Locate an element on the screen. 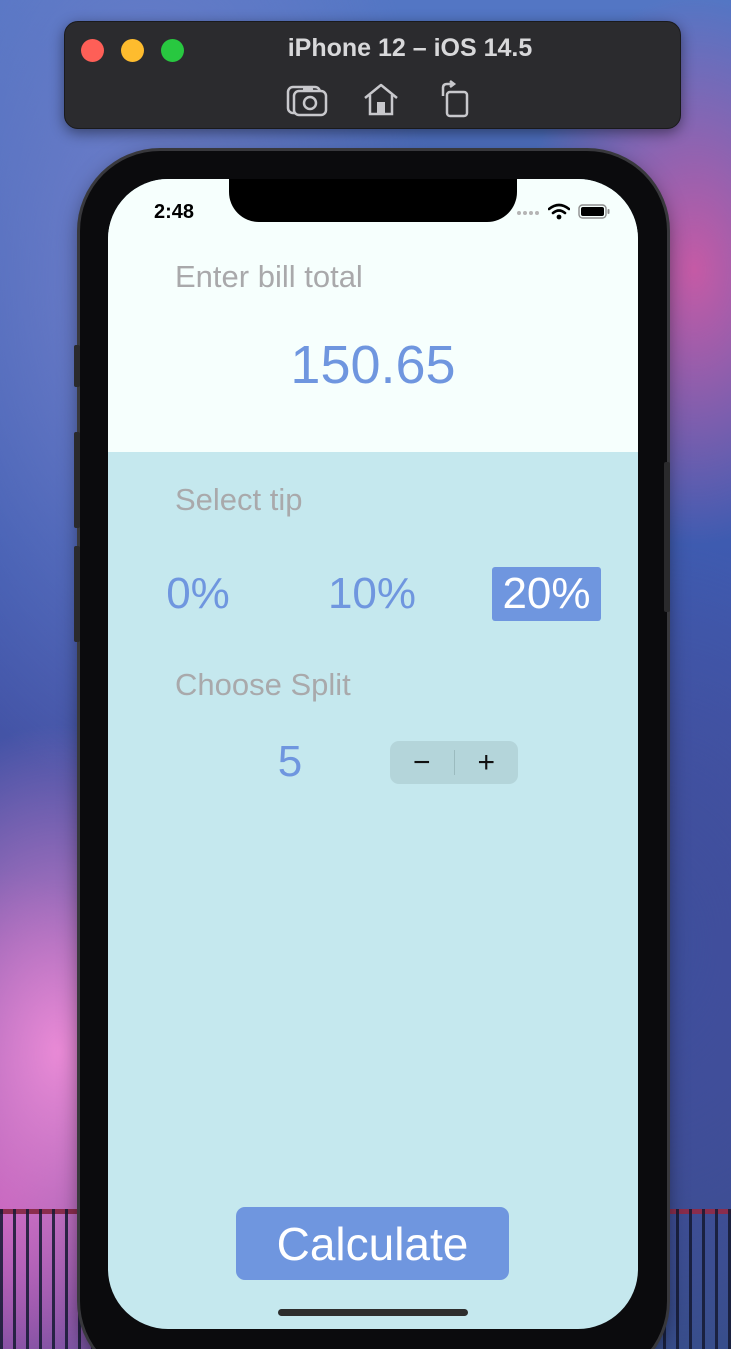 The height and width of the screenshot is (1349, 731). status-time: 2:48 is located at coordinates (174, 212).